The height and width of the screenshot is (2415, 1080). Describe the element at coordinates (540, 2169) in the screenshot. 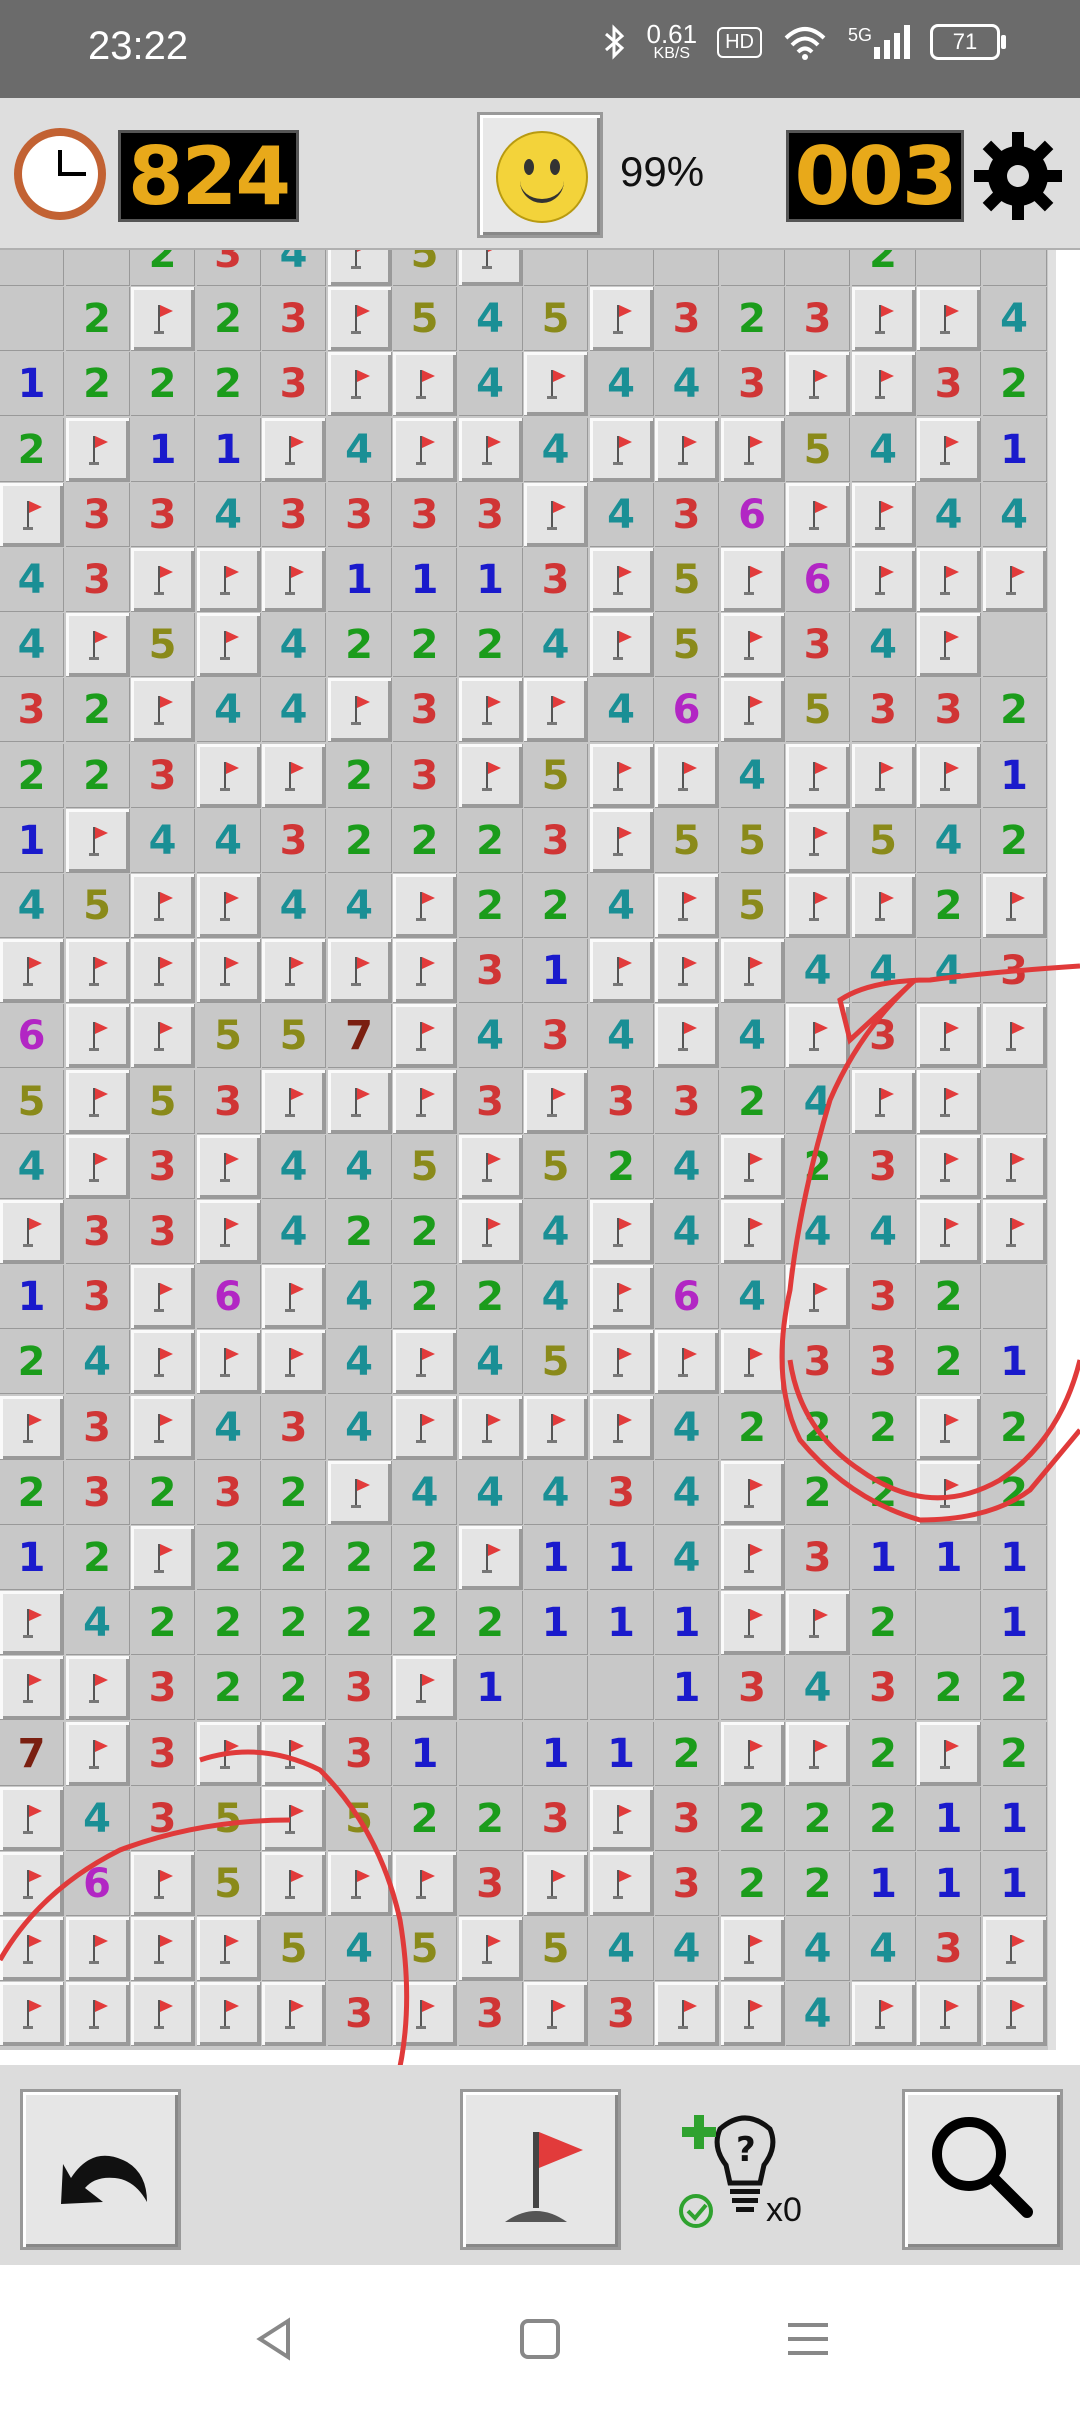

I see `flag-mode-button` at that location.